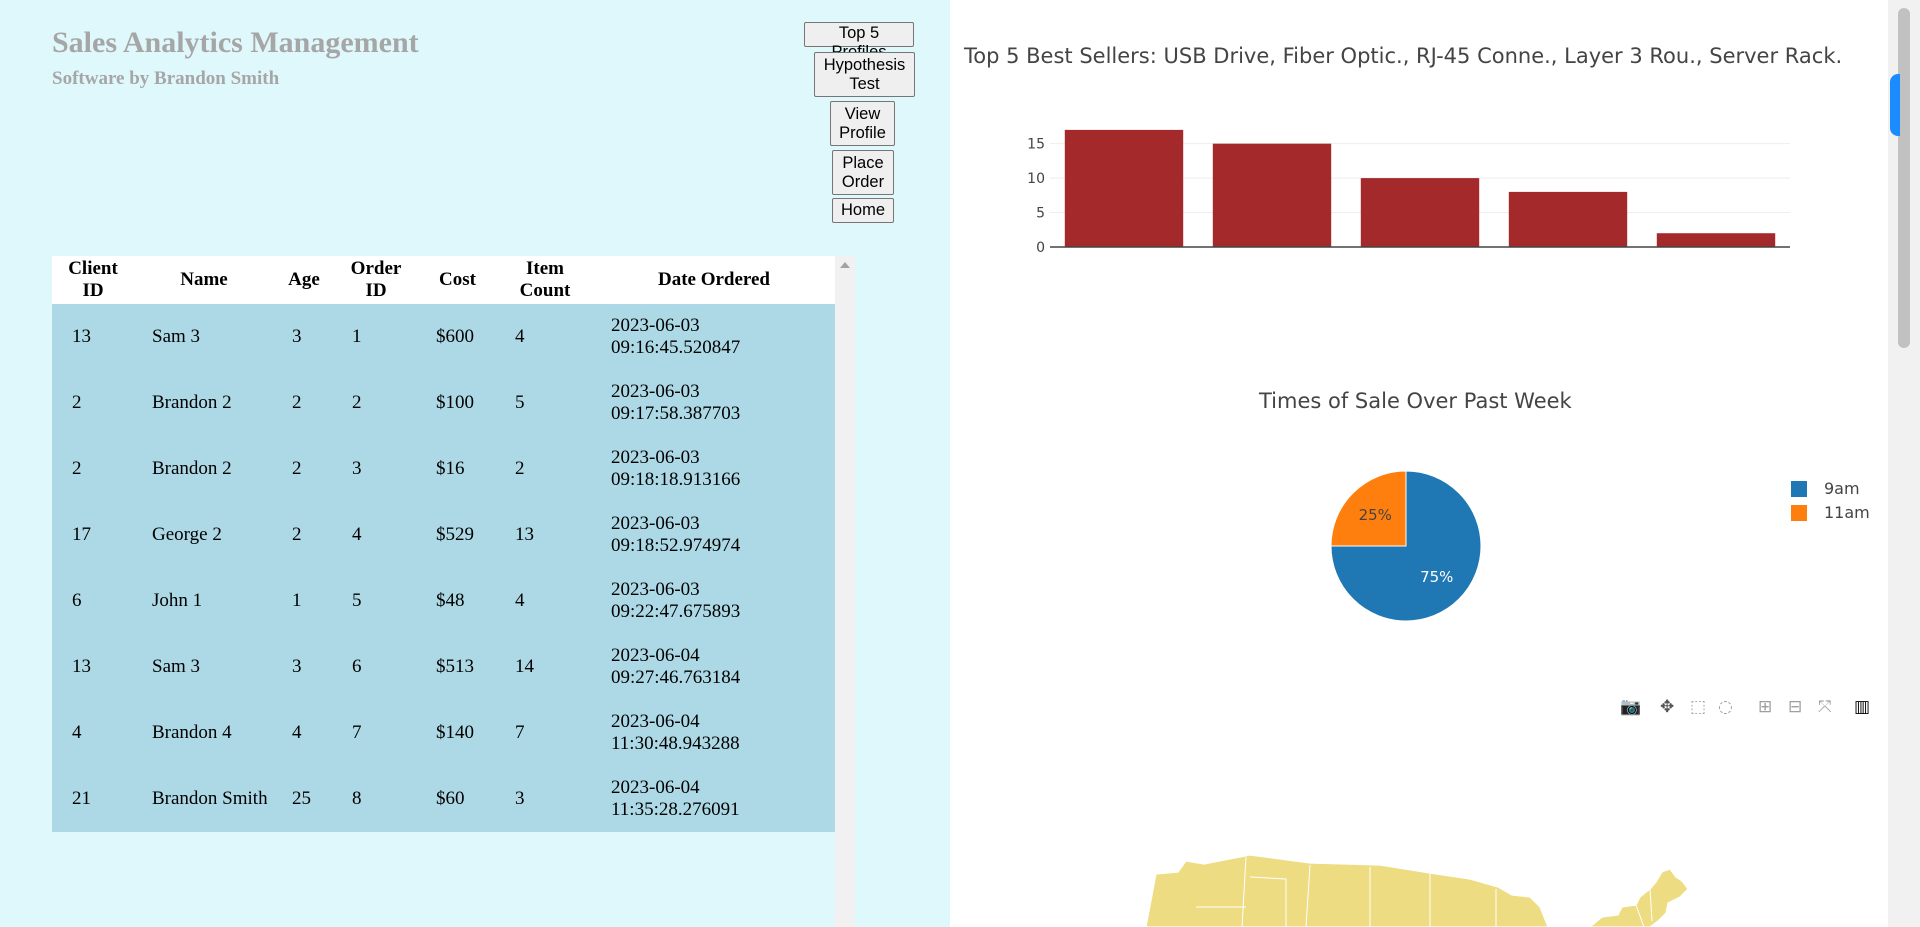 This screenshot has height=927, width=1920. I want to click on table-scrollbar, so click(845, 591).